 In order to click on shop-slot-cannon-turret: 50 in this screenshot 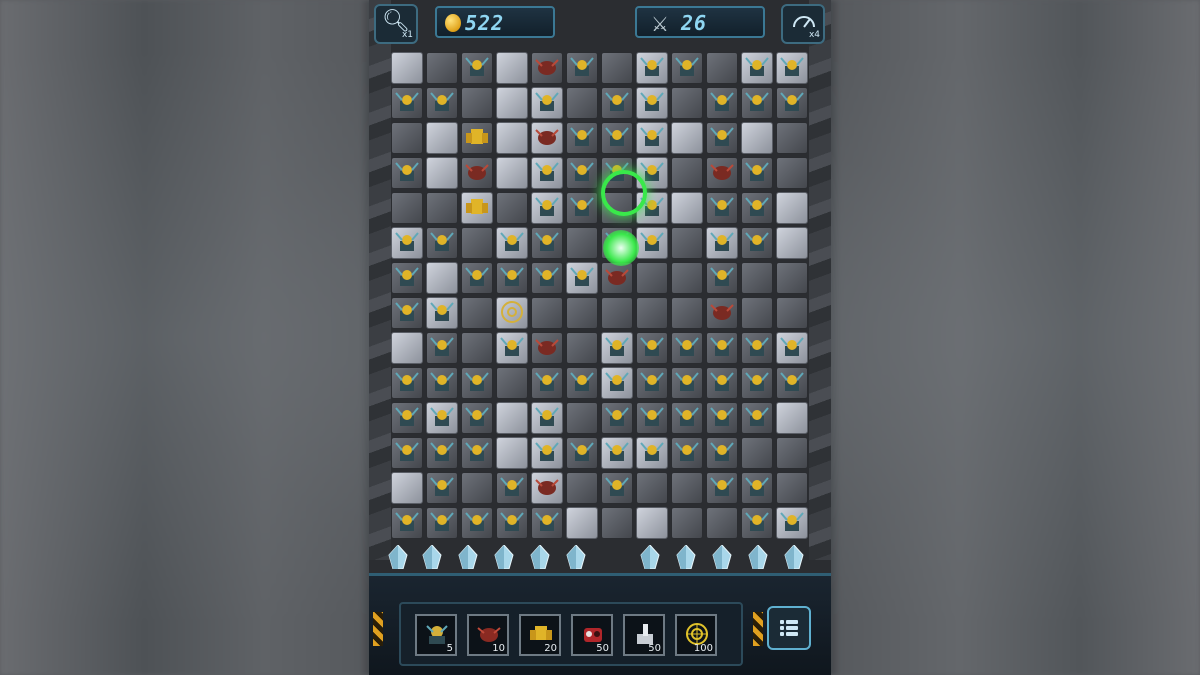, I will do `click(644, 635)`.